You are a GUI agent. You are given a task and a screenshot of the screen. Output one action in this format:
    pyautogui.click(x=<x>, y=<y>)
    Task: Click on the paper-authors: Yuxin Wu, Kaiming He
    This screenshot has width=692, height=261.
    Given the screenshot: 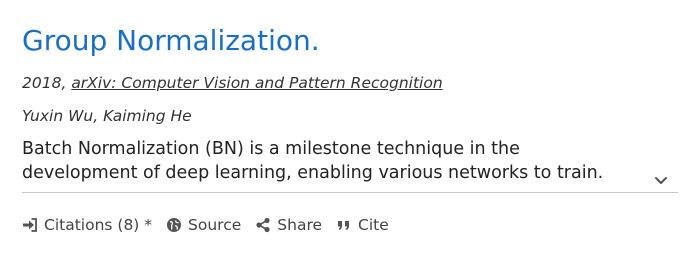 What is the action you would take?
    pyautogui.click(x=107, y=116)
    